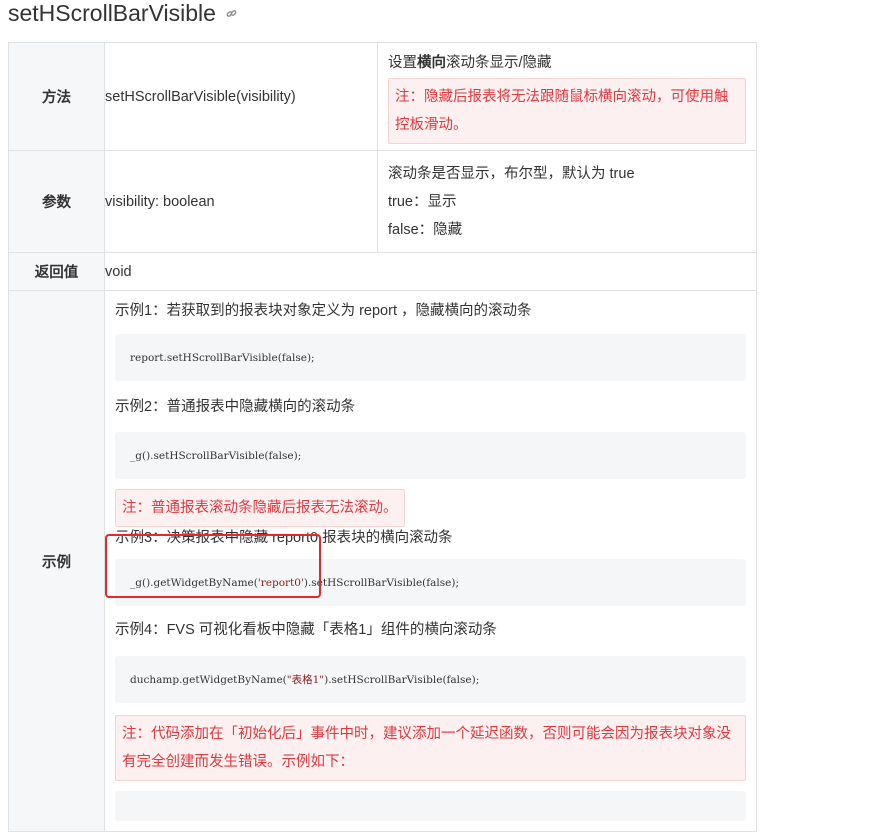 The height and width of the screenshot is (832, 892). I want to click on return-row: 返回值 void, so click(382, 271).